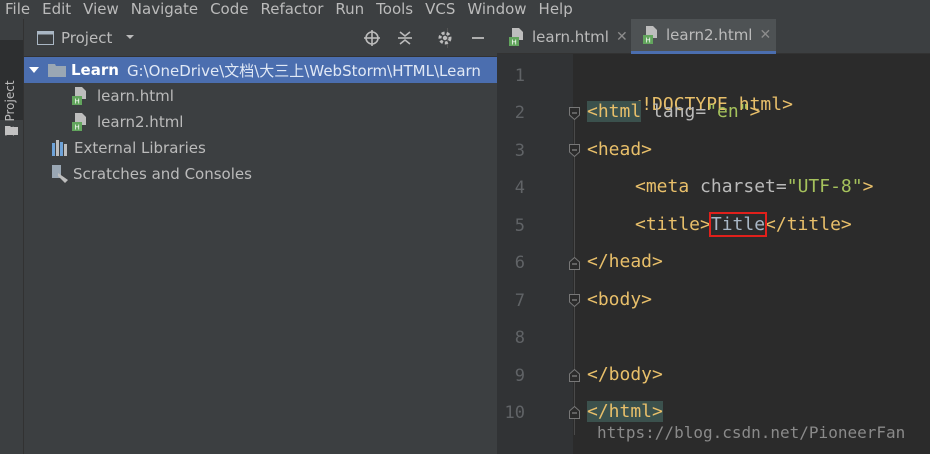  I want to click on line-number: 8, so click(519, 338).